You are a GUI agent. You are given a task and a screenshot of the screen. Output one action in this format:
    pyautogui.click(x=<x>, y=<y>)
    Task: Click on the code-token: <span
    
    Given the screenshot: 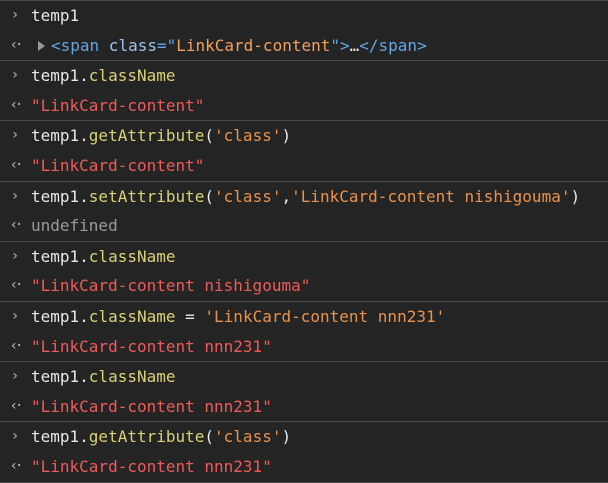 What is the action you would take?
    pyautogui.click(x=75, y=45)
    